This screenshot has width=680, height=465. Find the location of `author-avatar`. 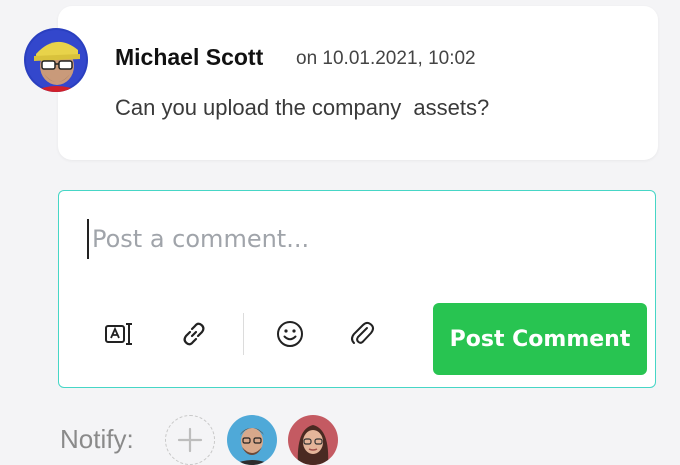

author-avatar is located at coordinates (56, 60).